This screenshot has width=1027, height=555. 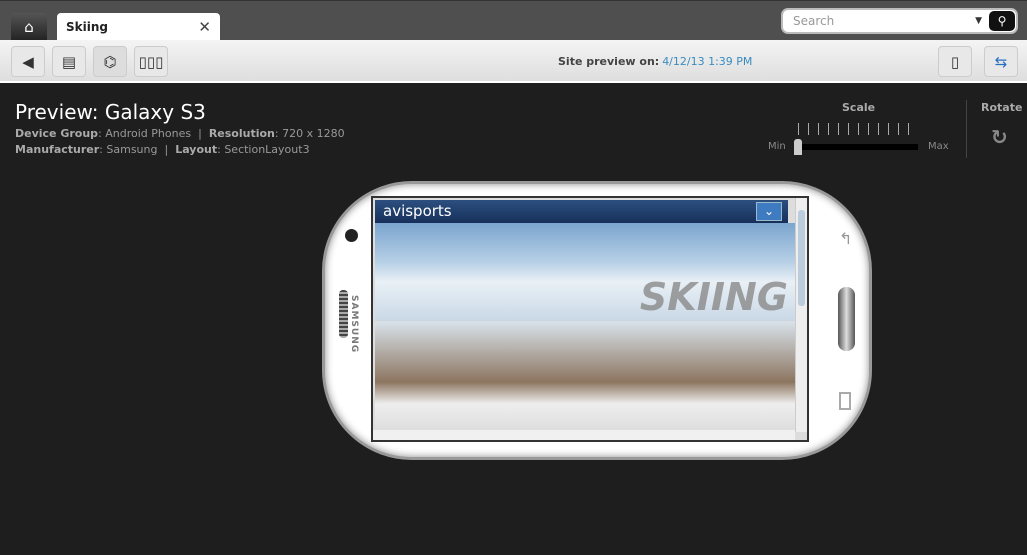 I want to click on scale-max-label: Max, so click(x=938, y=146).